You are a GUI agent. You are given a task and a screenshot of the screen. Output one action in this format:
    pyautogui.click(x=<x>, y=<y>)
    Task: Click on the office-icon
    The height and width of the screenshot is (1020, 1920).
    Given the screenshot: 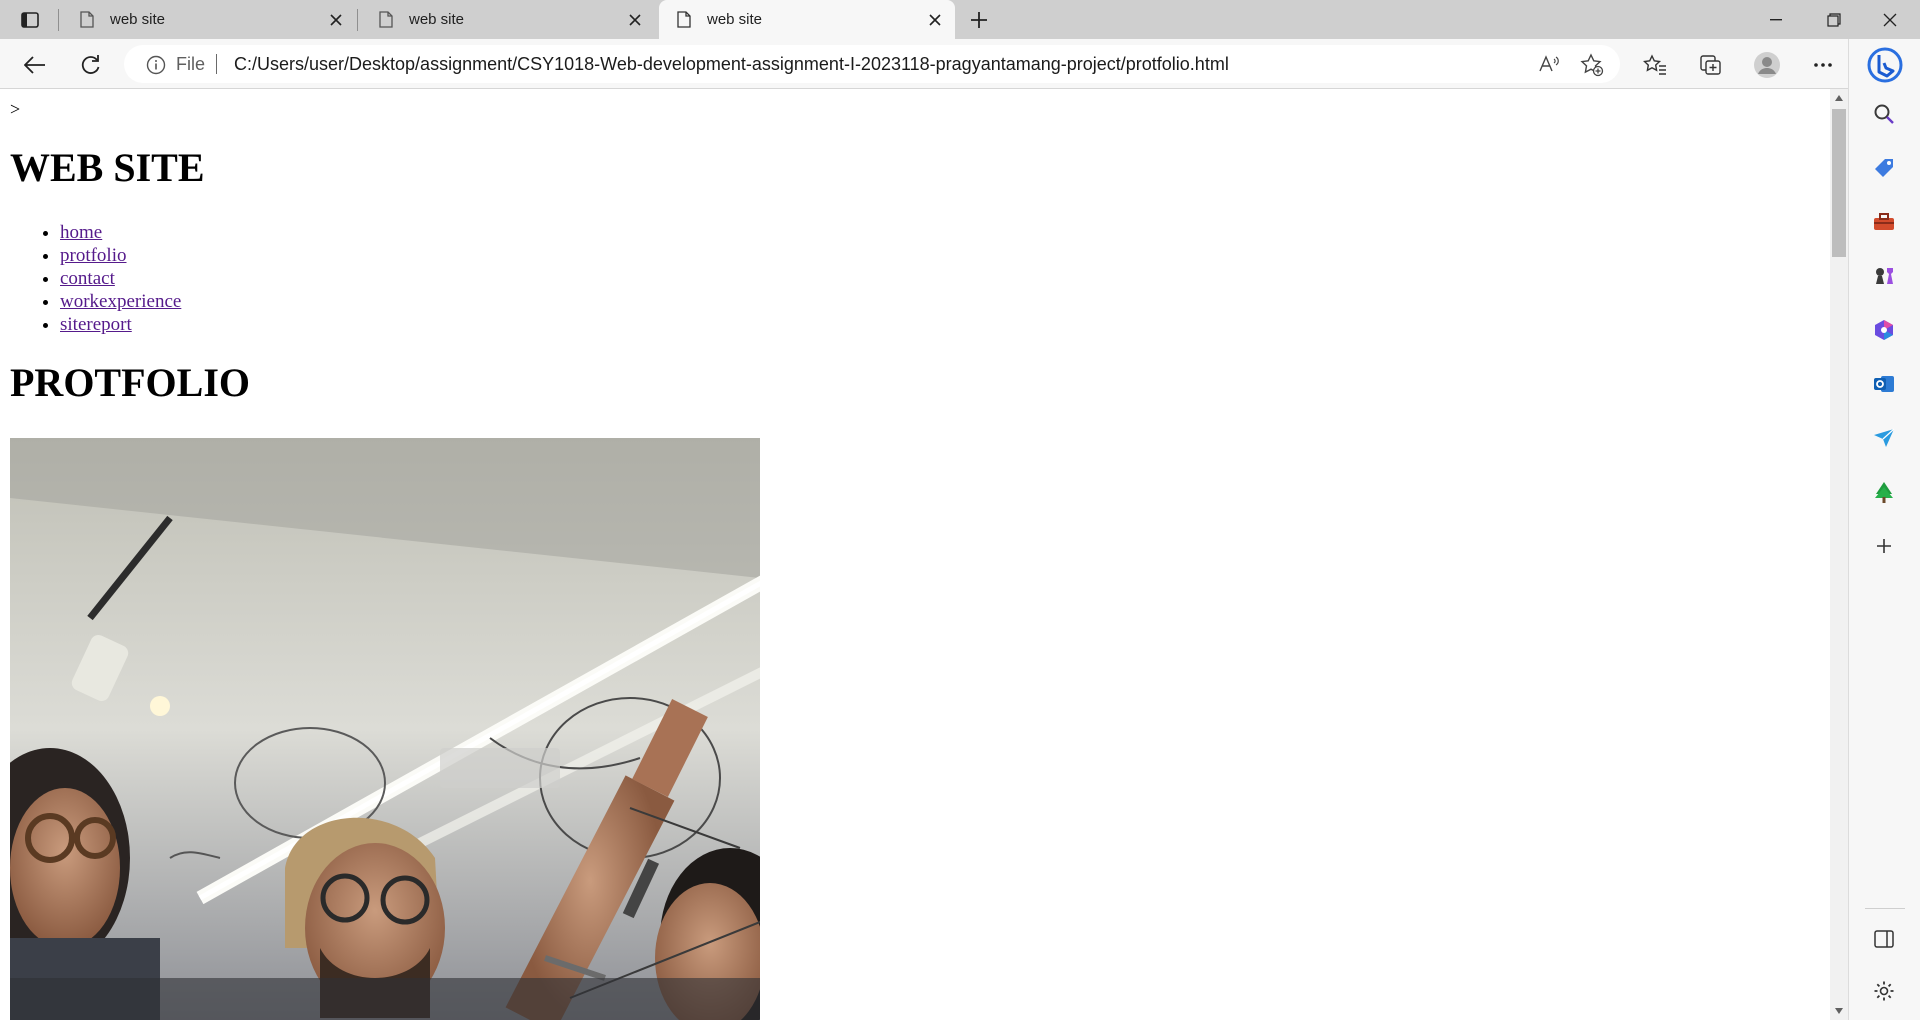 What is the action you would take?
    pyautogui.click(x=1884, y=330)
    